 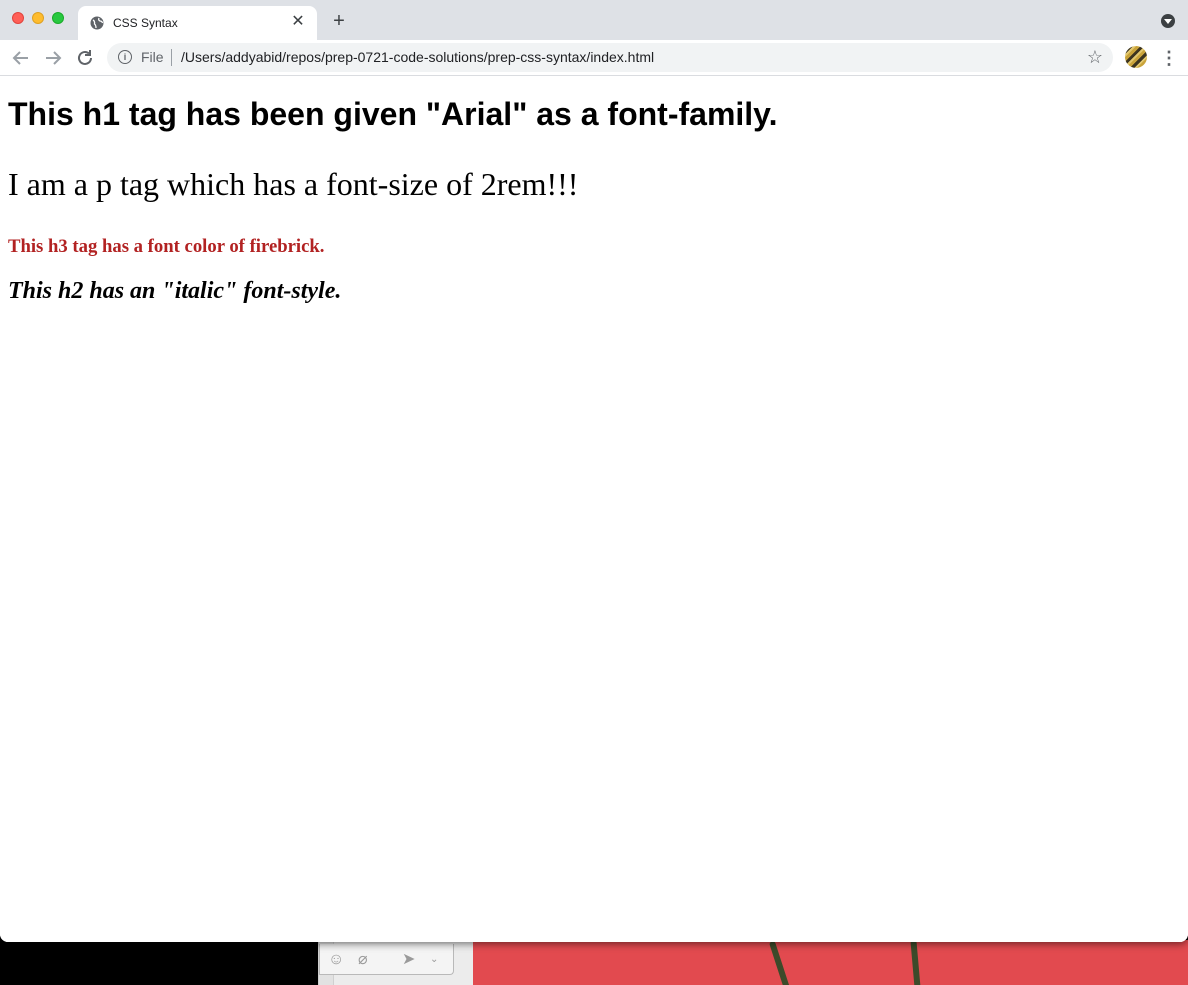 I want to click on tab-strip: CSS Syntax ✕ +, so click(x=594, y=20).